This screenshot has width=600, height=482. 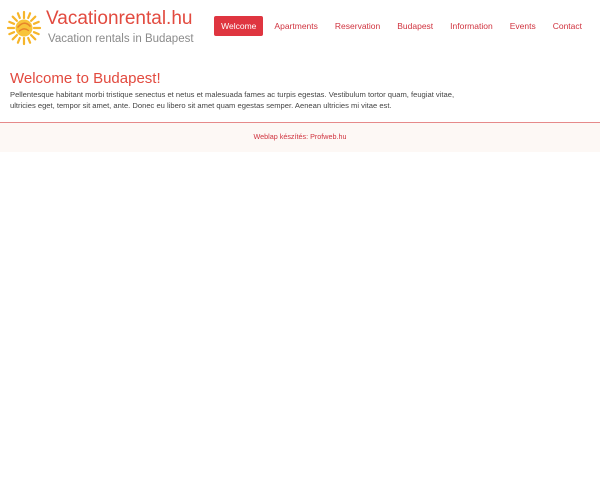 I want to click on nav-item-events: Events, so click(x=523, y=26).